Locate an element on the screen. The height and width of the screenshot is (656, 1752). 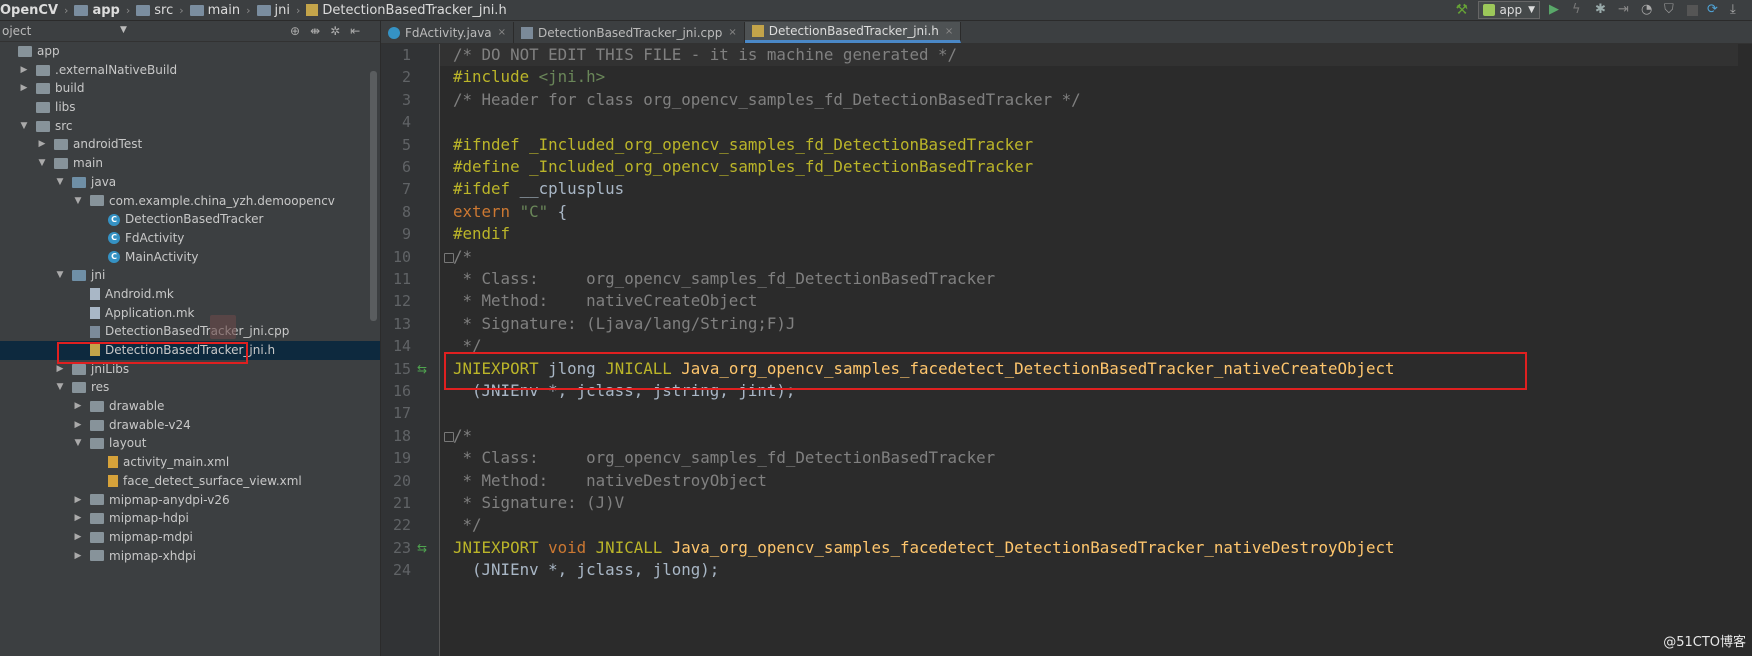
build-hammer-icon: ⚒ is located at coordinates (1462, 10).